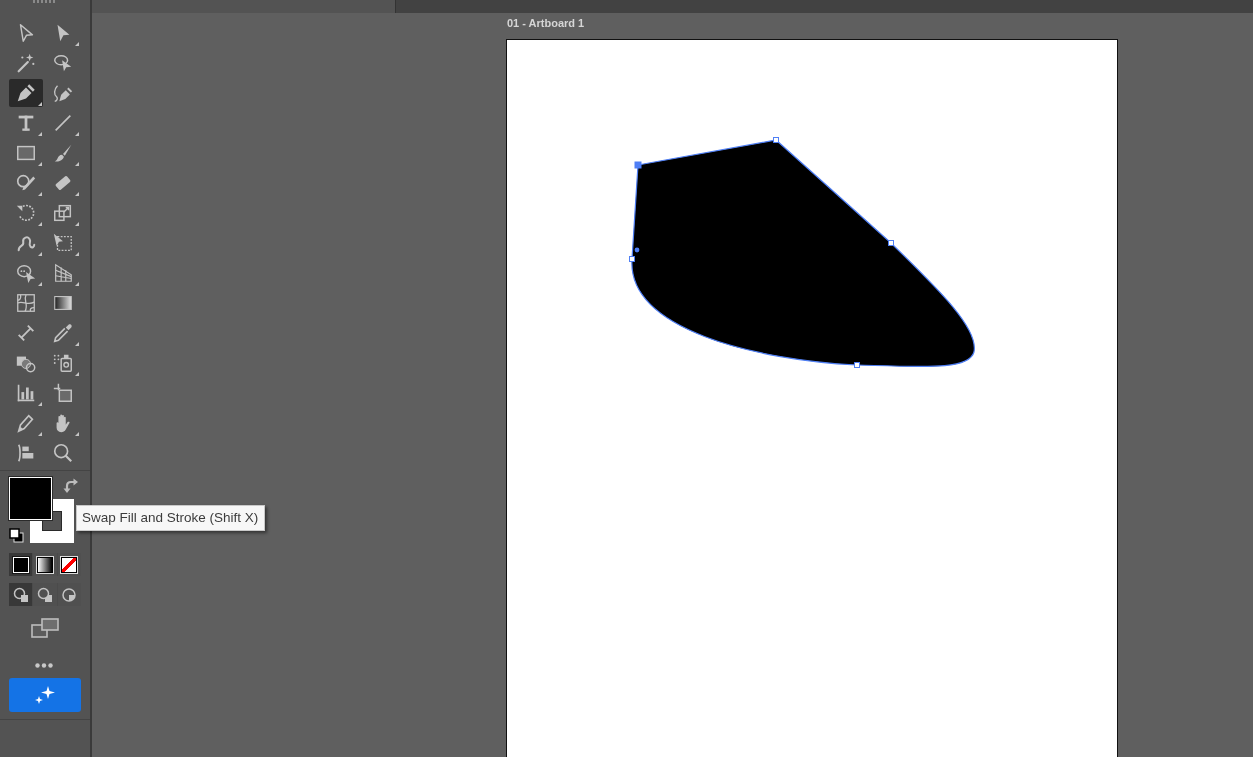 This screenshot has width=1253, height=757. I want to click on handle-point-icon, so click(637, 250).